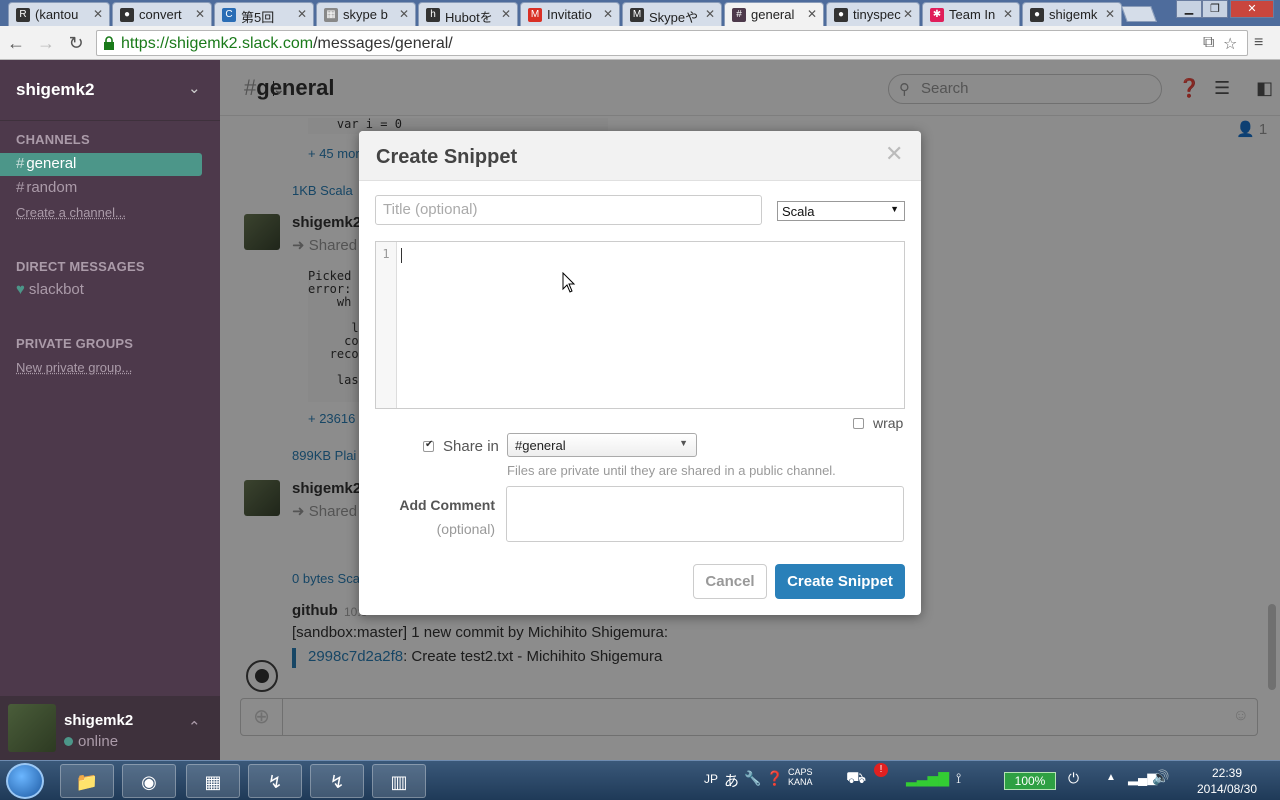 This screenshot has height=800, width=1280. Describe the element at coordinates (858, 423) in the screenshot. I see `wrap-checkbox` at that location.